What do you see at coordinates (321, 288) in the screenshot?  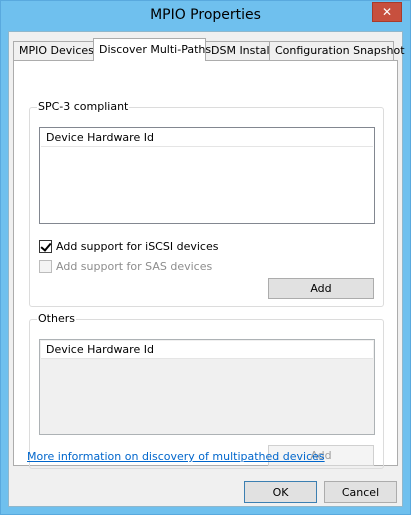 I see `spc3-add-button: Add` at bounding box center [321, 288].